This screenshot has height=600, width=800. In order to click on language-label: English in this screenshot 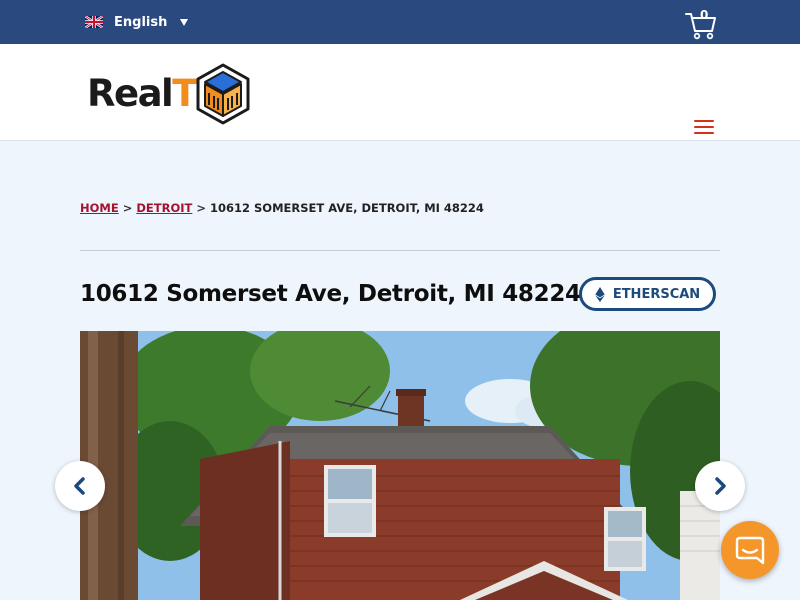, I will do `click(141, 22)`.